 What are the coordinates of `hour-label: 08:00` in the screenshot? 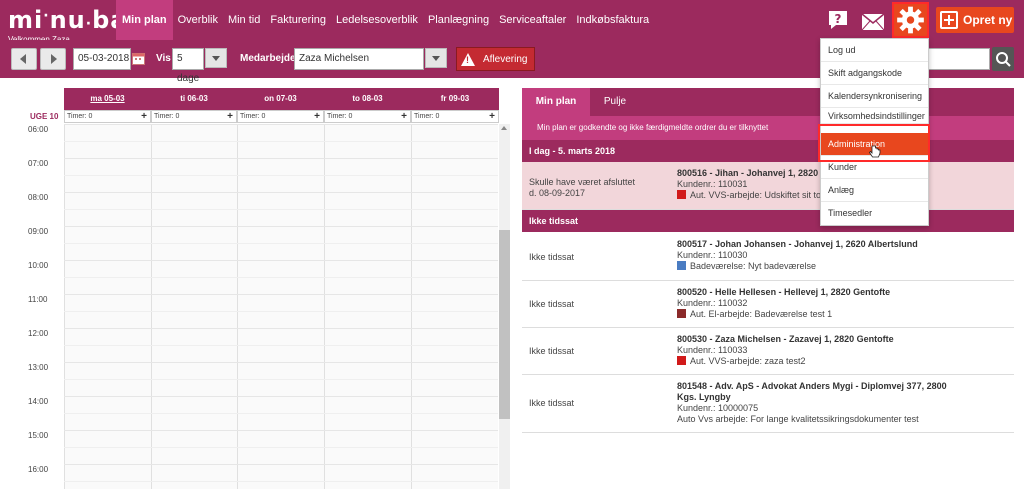 It's located at (38, 197).